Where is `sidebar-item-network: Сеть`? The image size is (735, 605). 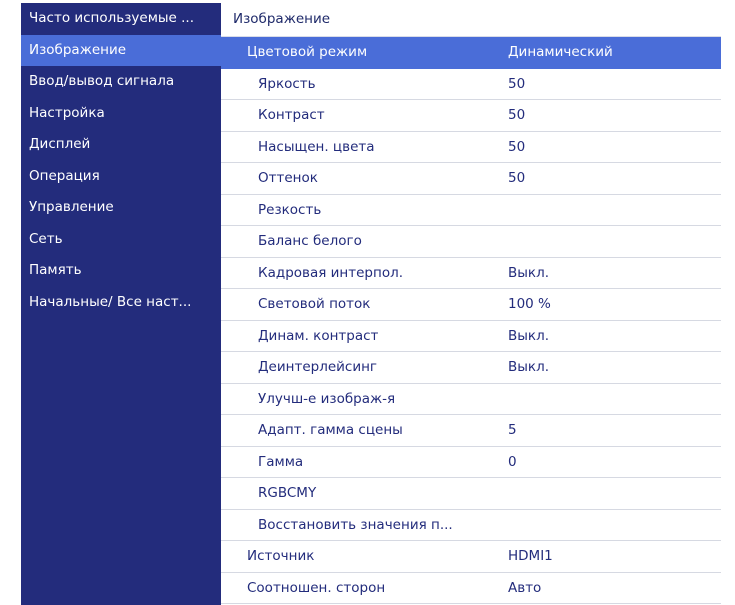
sidebar-item-network: Сеть is located at coordinates (121, 240).